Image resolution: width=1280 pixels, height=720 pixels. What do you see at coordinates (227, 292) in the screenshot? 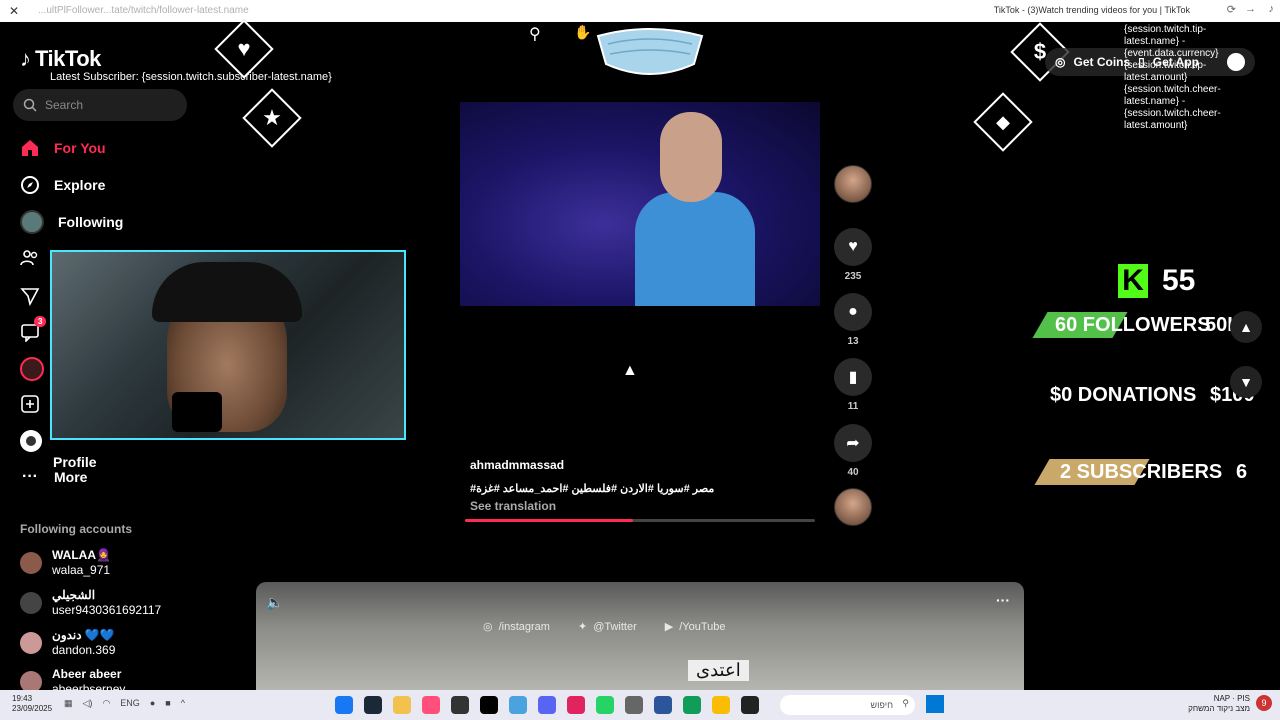
I see `streamer-cap` at bounding box center [227, 292].